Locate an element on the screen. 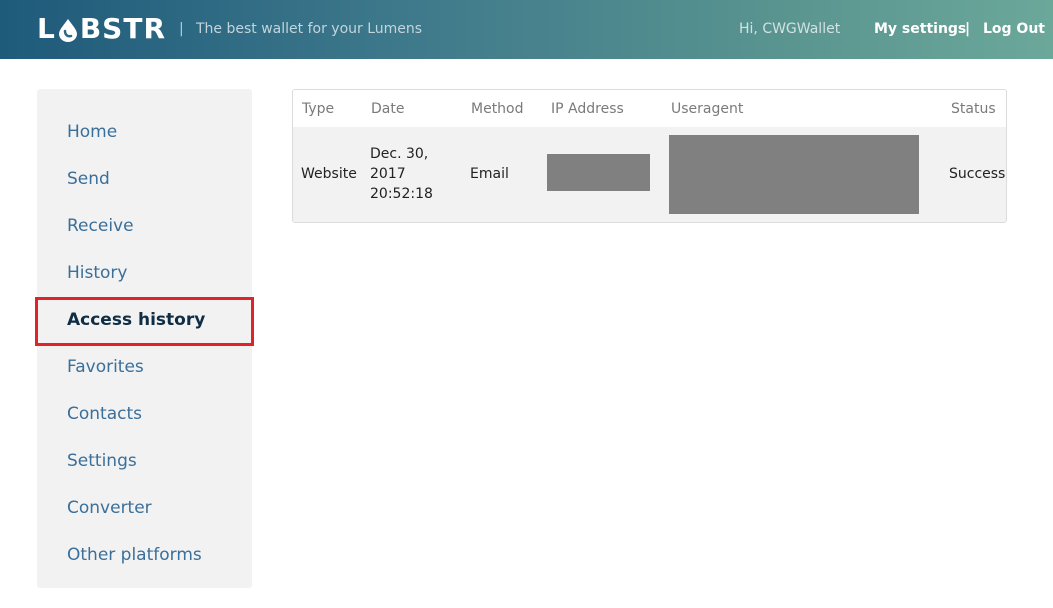  lobstr-logo: L BSTR is located at coordinates (101, 29).